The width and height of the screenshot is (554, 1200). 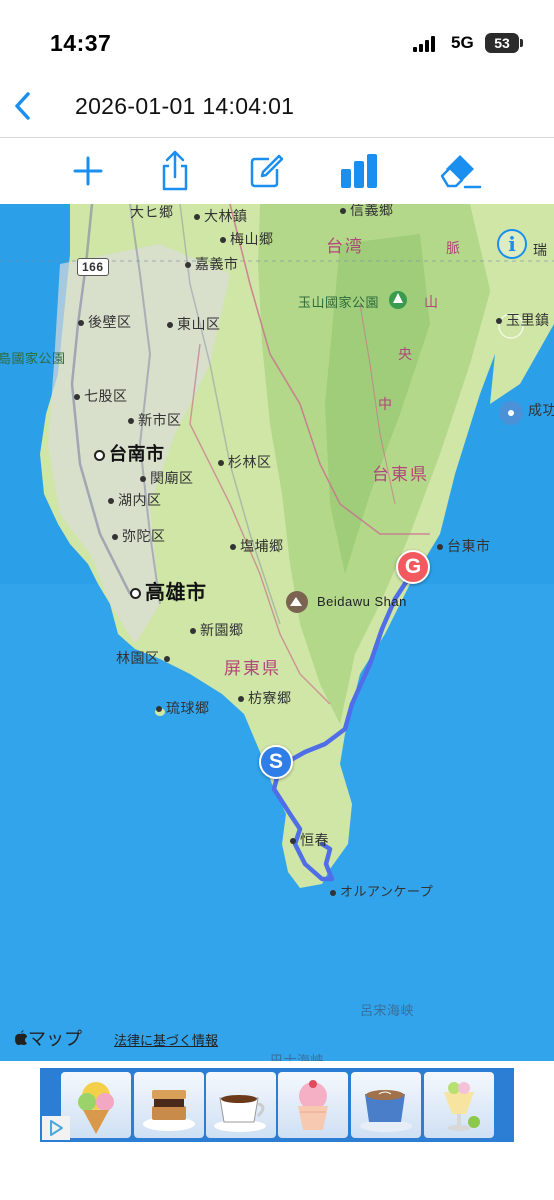 I want to click on ad-choices-button, so click(x=56, y=1128).